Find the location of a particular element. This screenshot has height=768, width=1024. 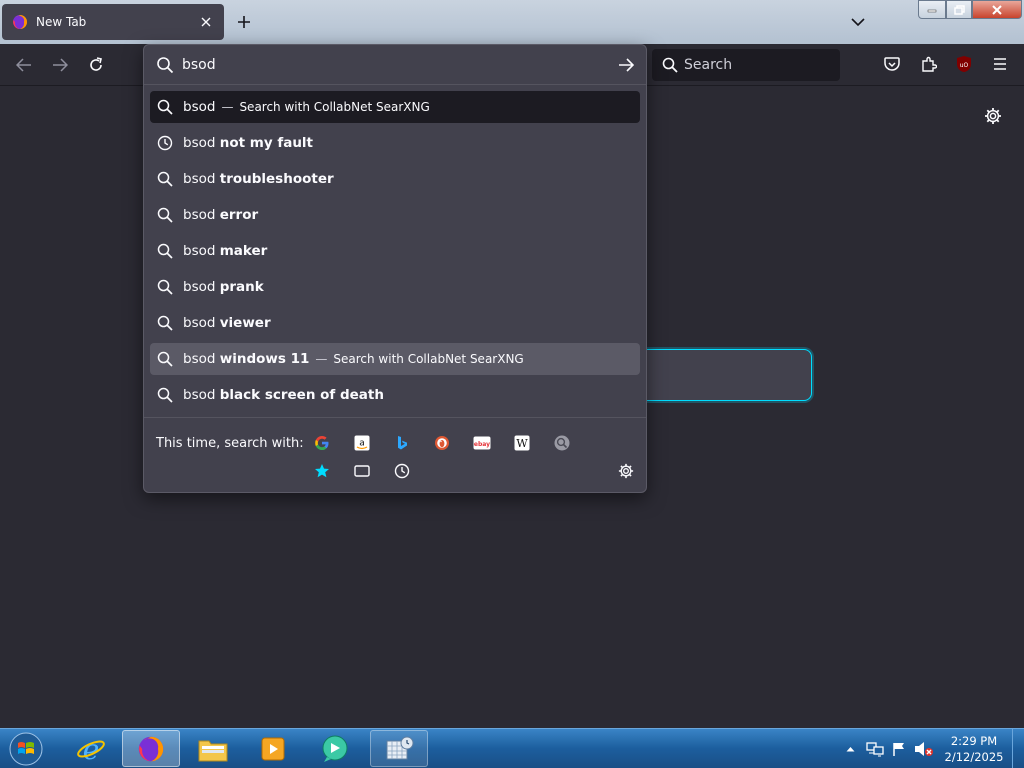

urlbar-result-row: bsod not my fault is located at coordinates (395, 143).